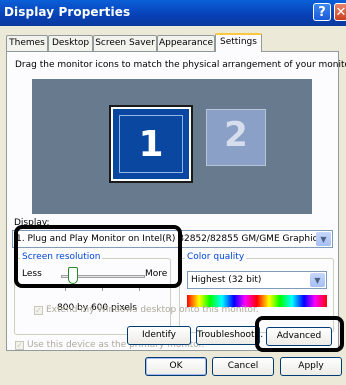 This screenshot has height=385, width=346. I want to click on help-button: ?, so click(322, 12).